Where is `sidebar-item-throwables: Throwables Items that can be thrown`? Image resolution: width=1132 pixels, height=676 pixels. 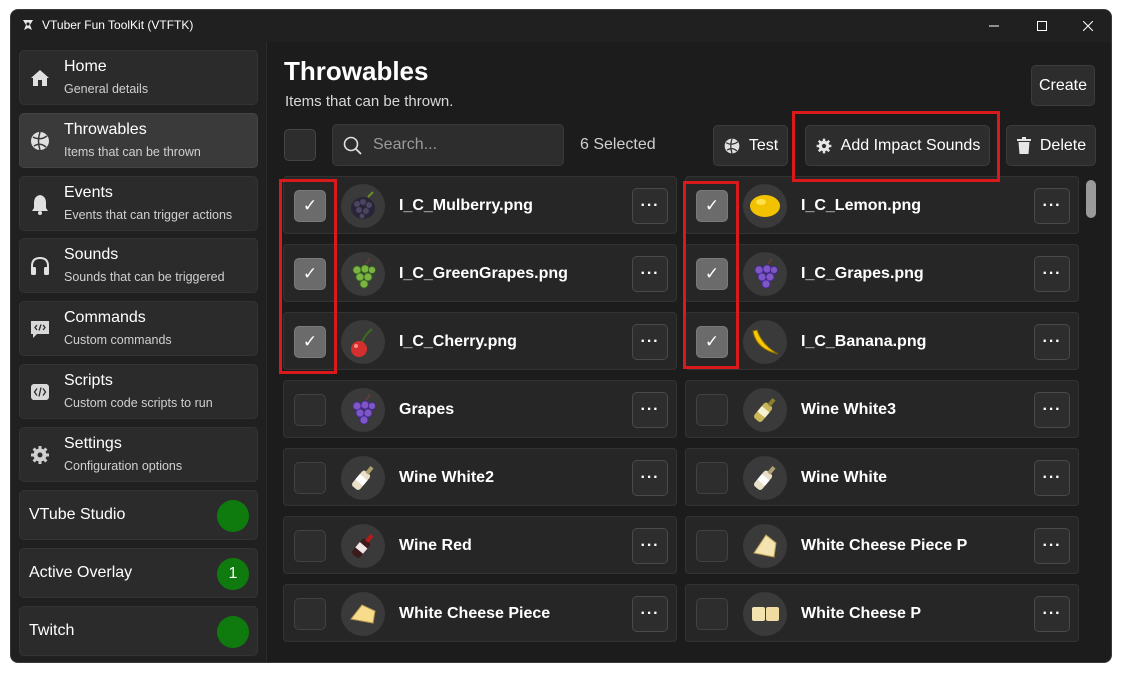
sidebar-item-throwables: Throwables Items that can be thrown is located at coordinates (138, 140).